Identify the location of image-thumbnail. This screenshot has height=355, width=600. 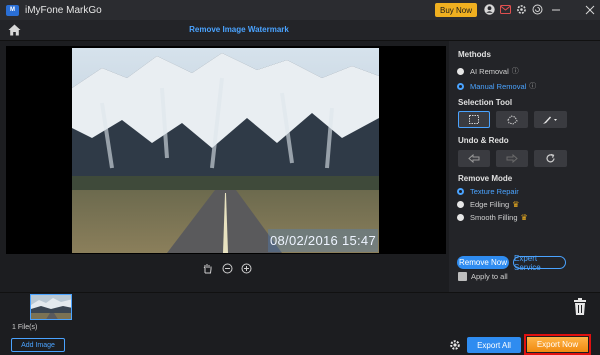
(51, 307).